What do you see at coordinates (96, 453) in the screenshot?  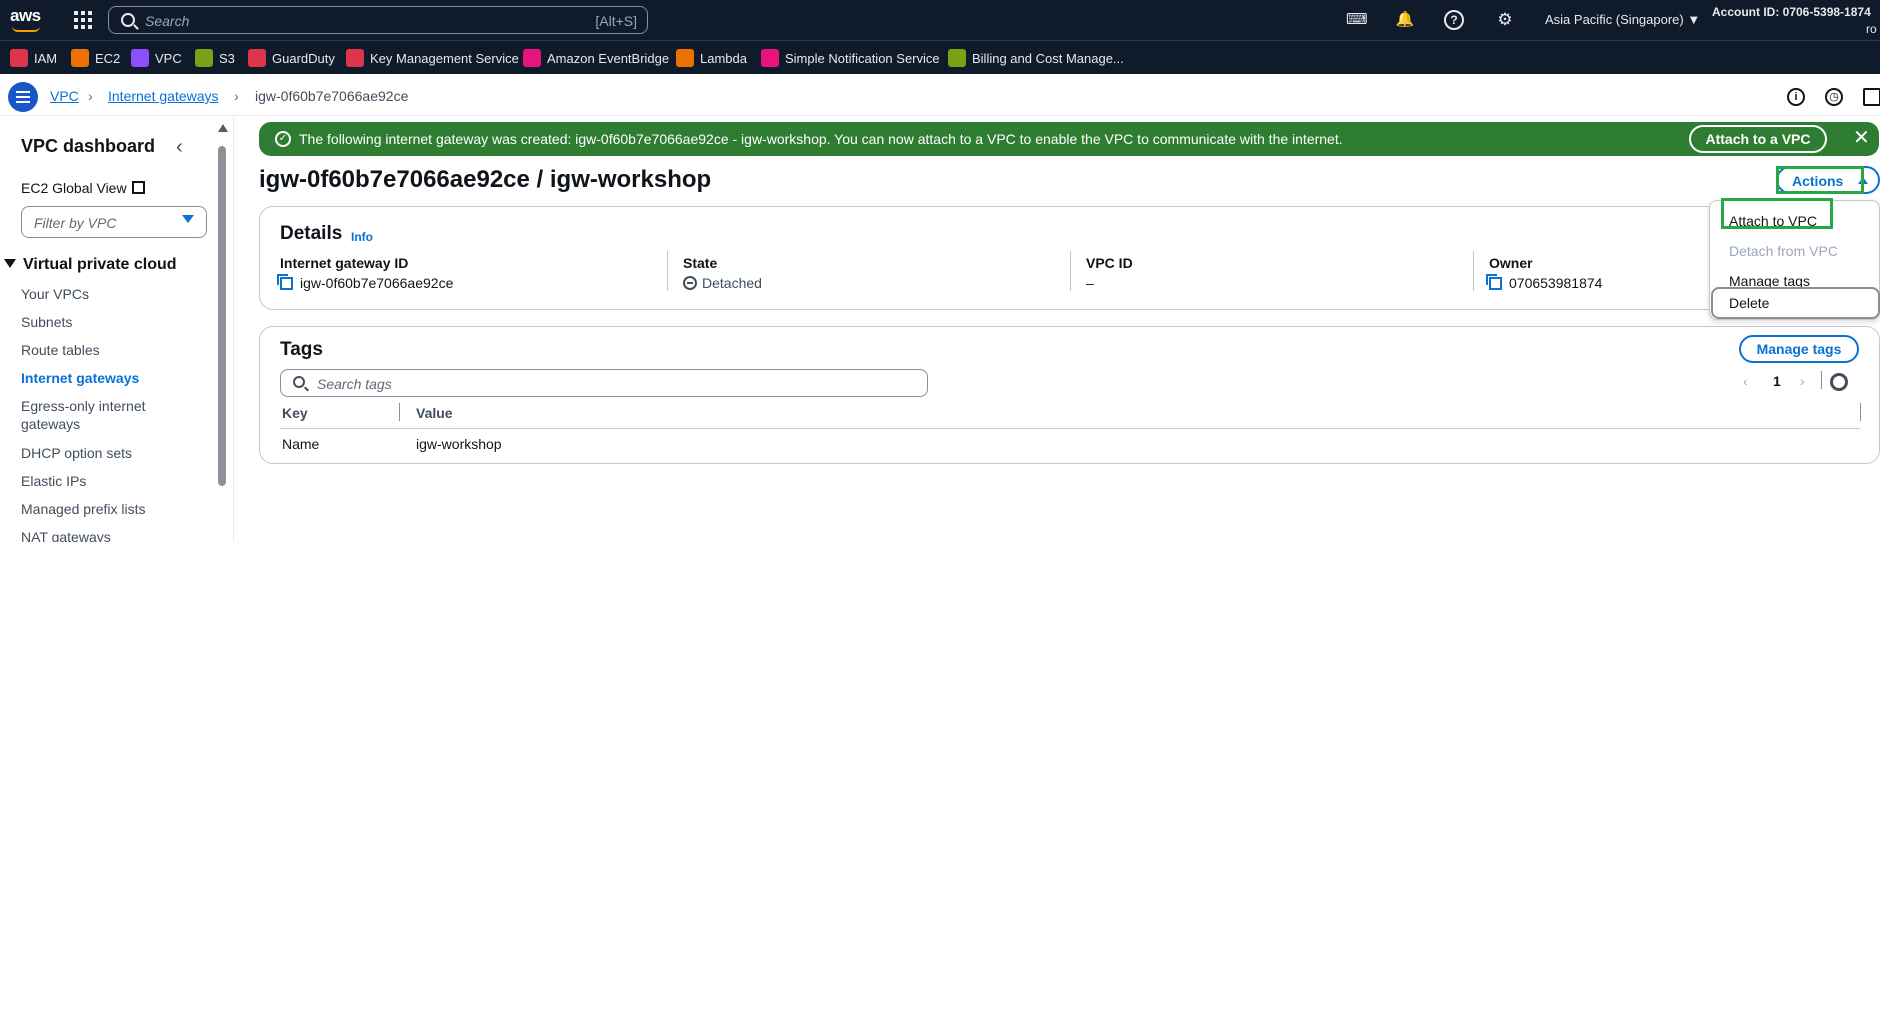 I see `sidebar-item-dhcp-option-sets: DHCP option sets` at bounding box center [96, 453].